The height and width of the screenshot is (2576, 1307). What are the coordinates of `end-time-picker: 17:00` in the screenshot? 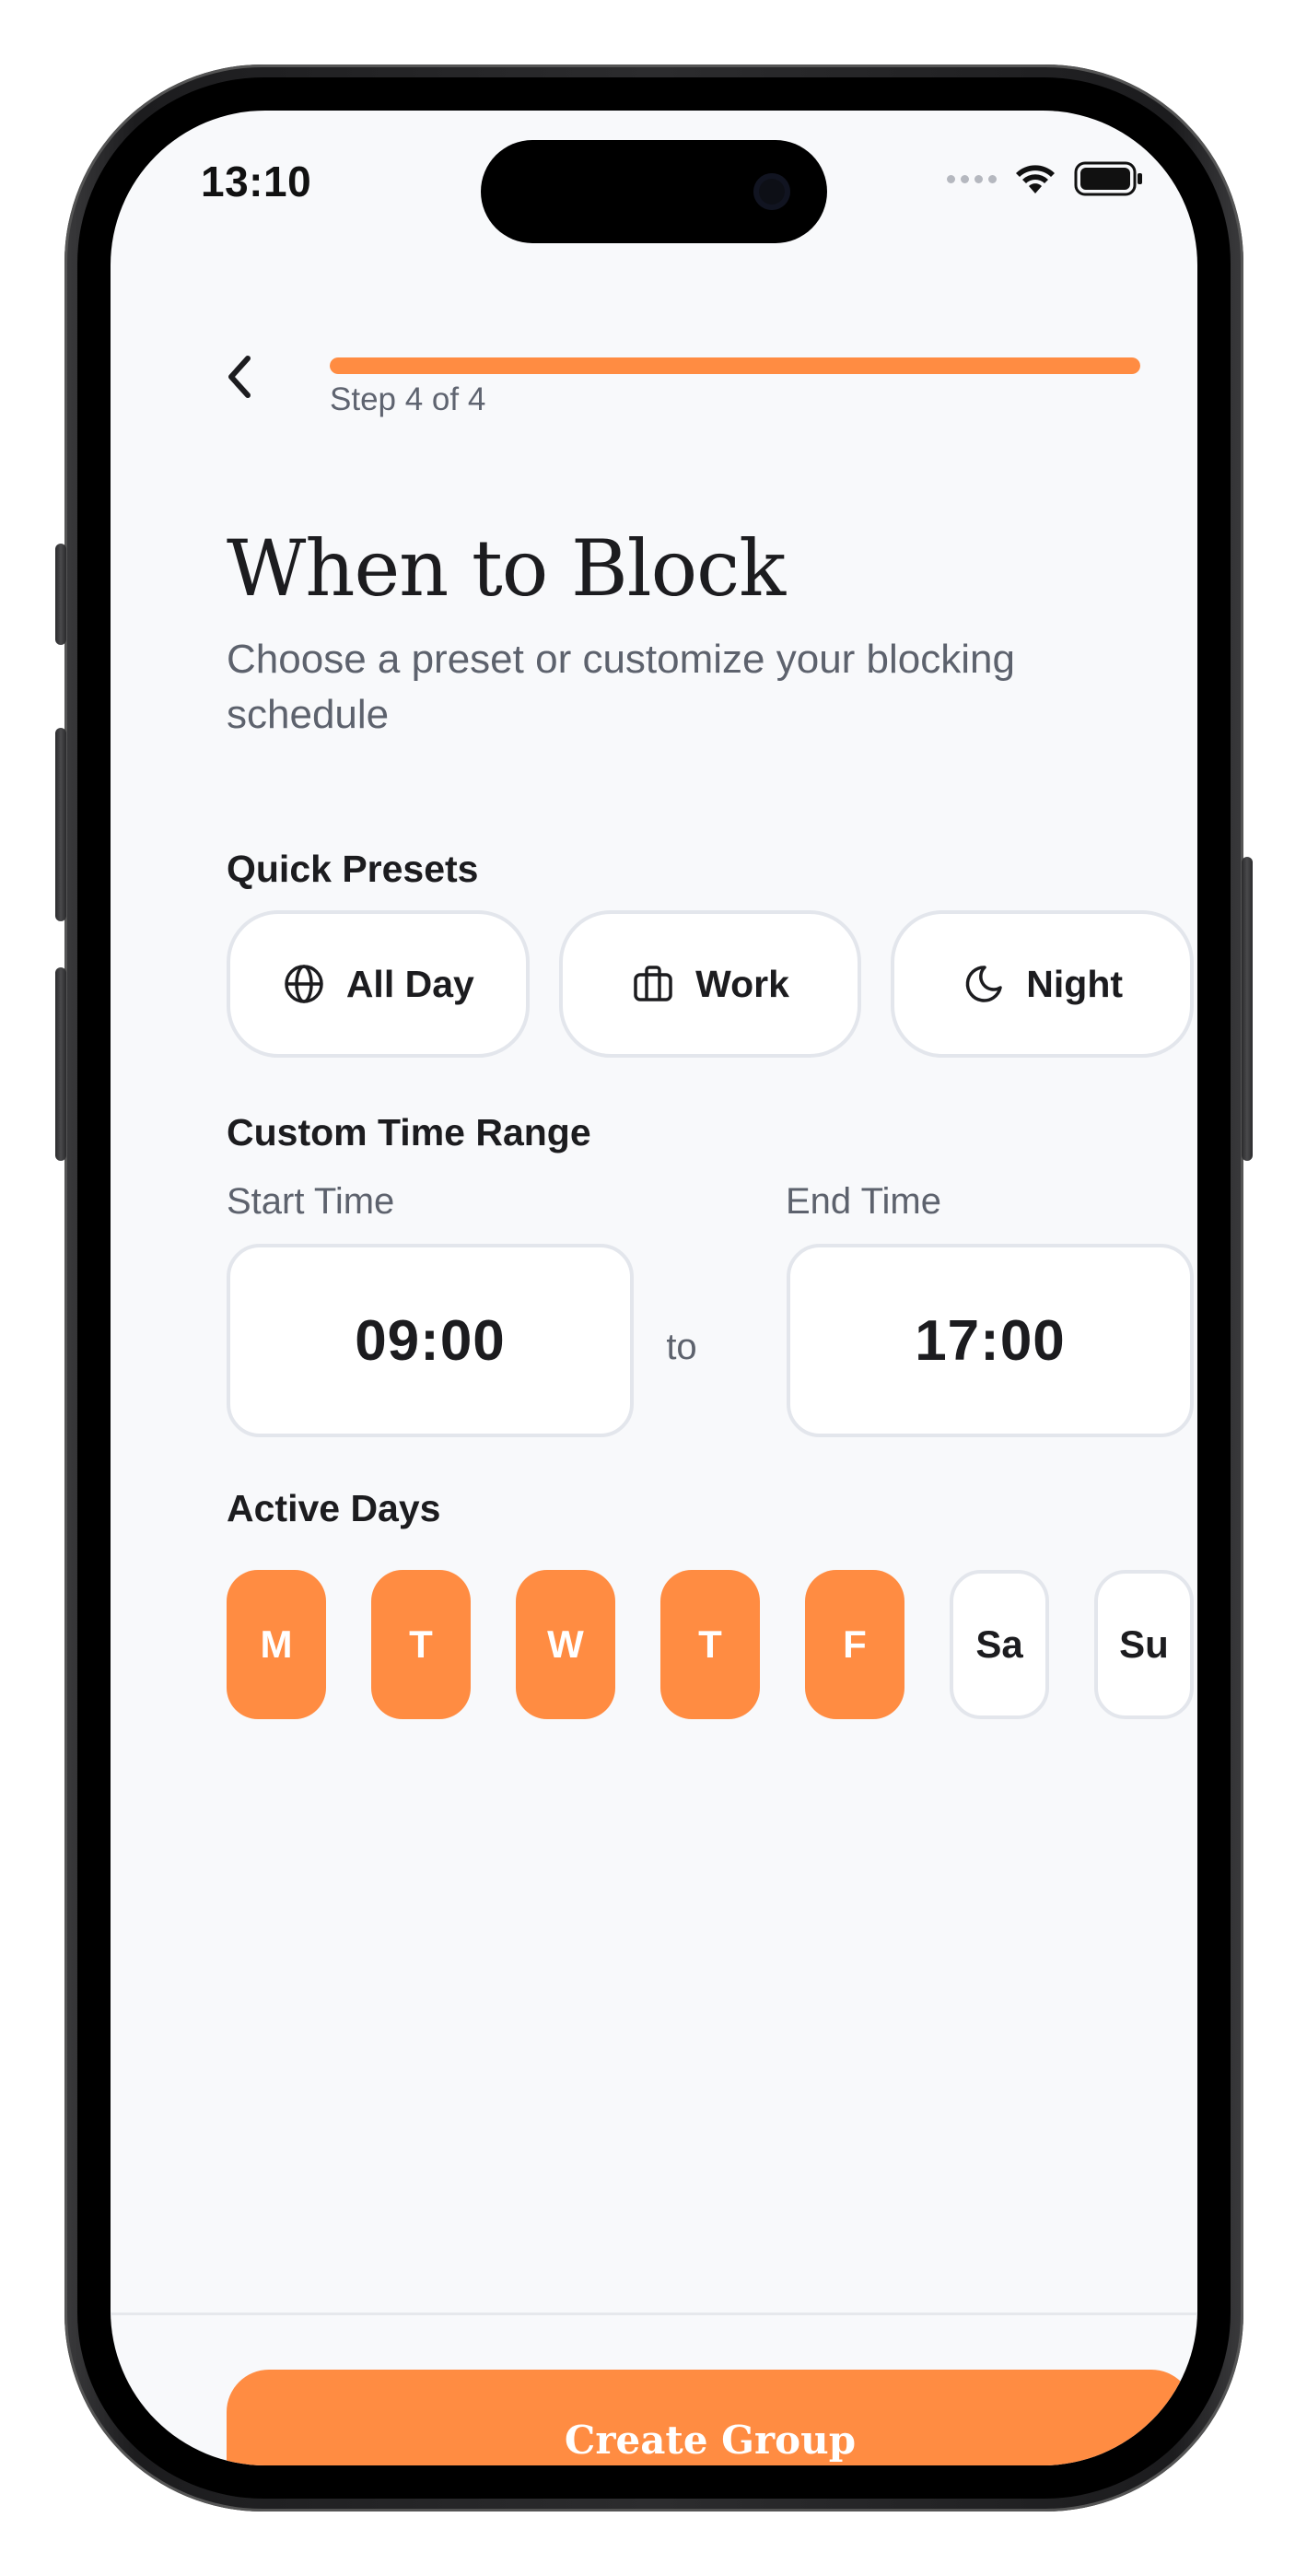 It's located at (991, 1340).